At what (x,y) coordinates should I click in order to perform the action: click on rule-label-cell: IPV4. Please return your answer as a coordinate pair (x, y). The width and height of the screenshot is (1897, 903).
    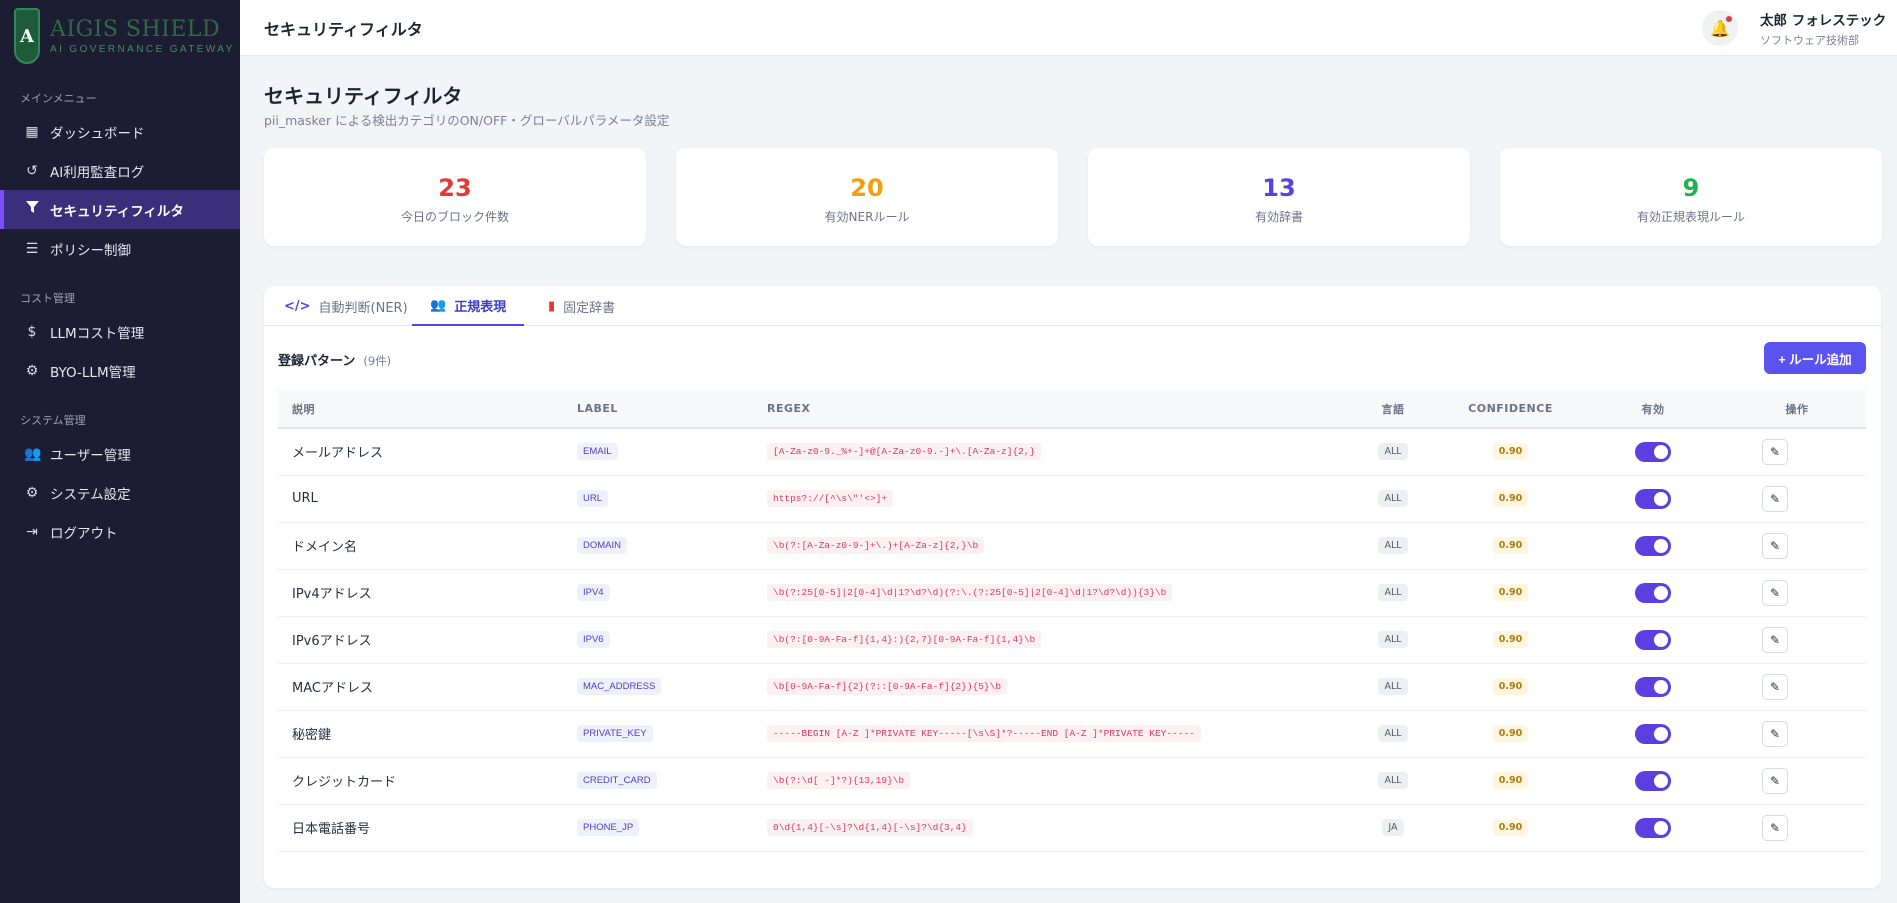
    Looking at the image, I should click on (658, 592).